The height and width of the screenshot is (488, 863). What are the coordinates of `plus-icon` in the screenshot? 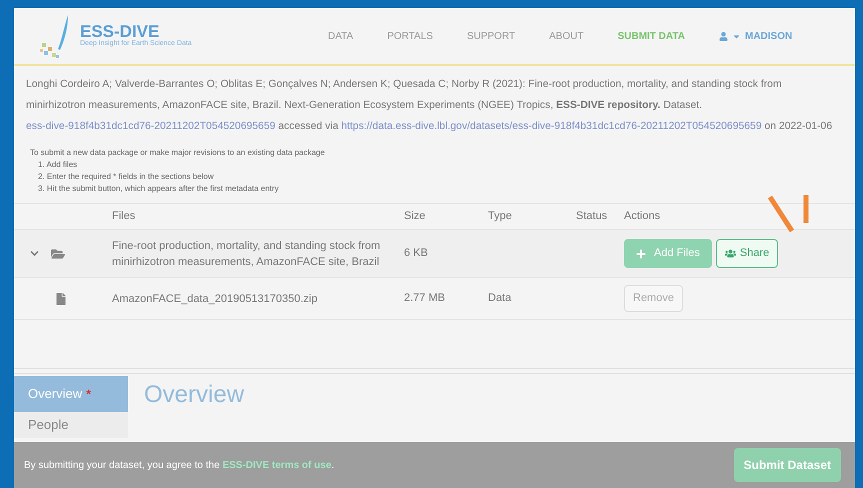 It's located at (641, 253).